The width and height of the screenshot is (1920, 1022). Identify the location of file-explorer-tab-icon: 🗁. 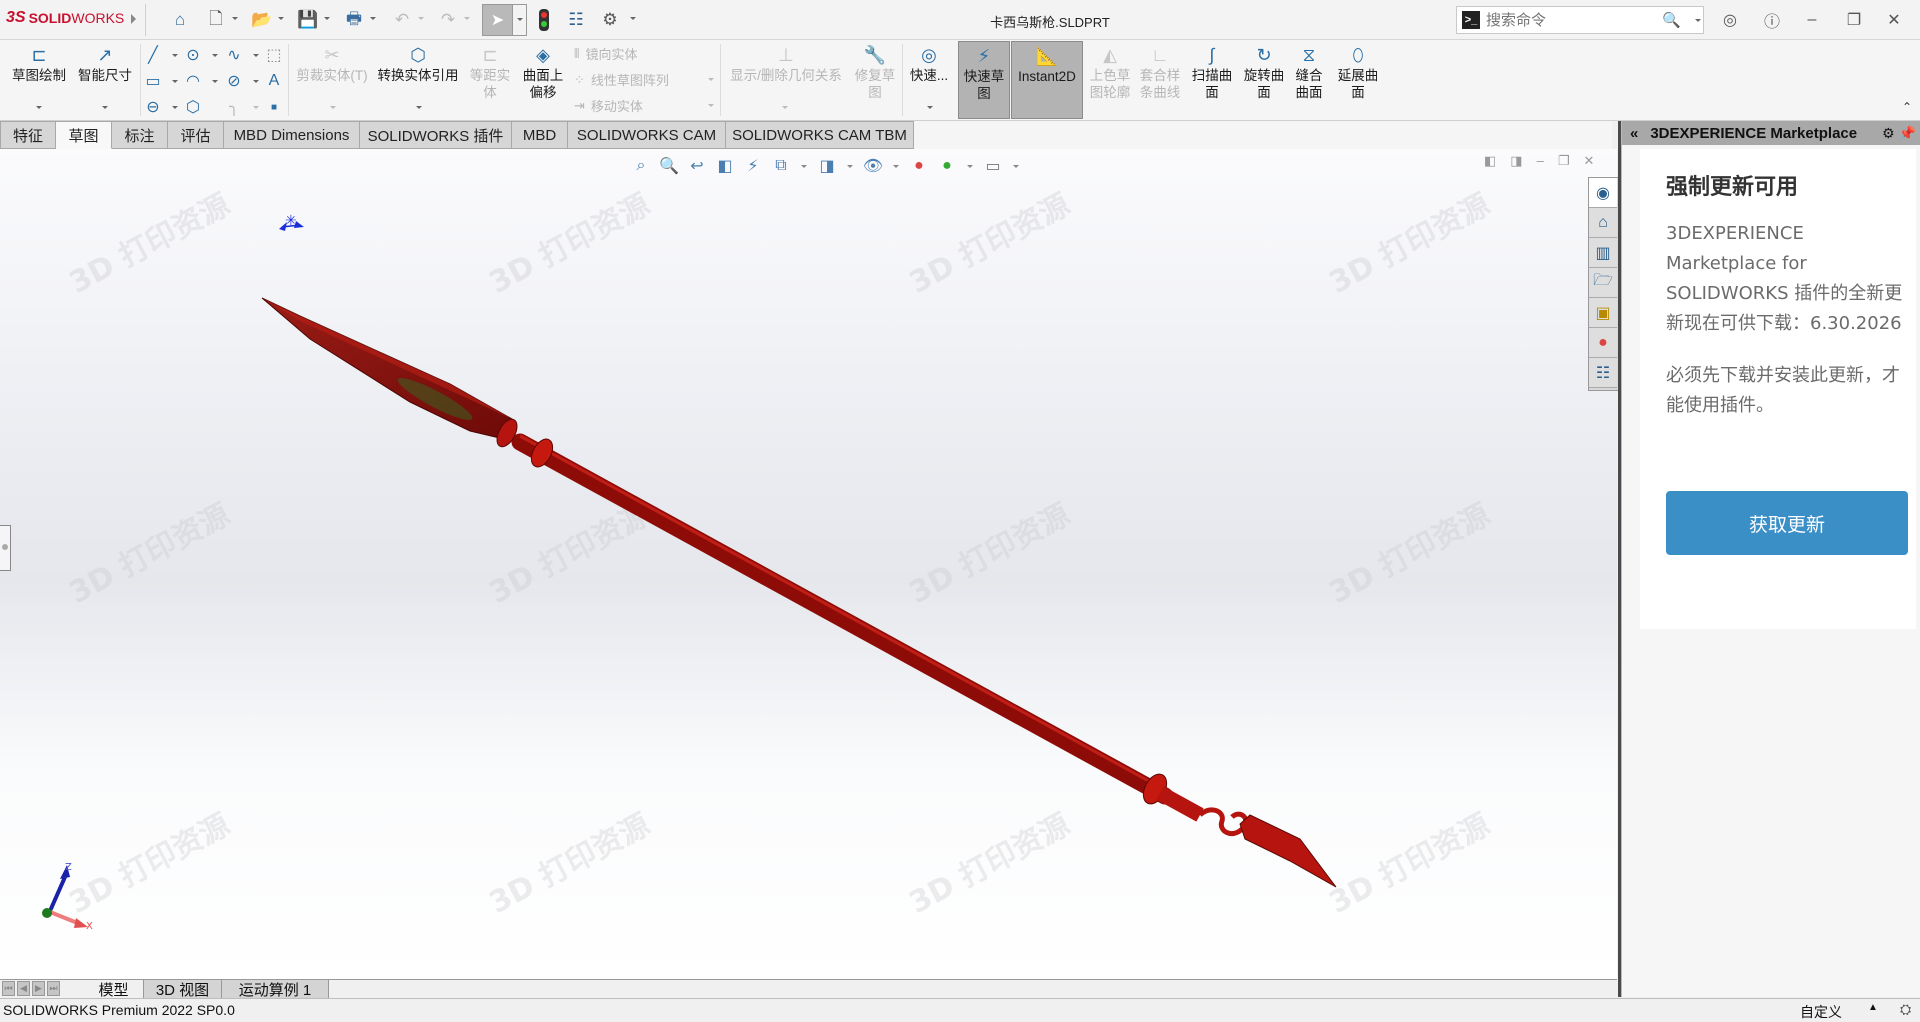
(1603, 283).